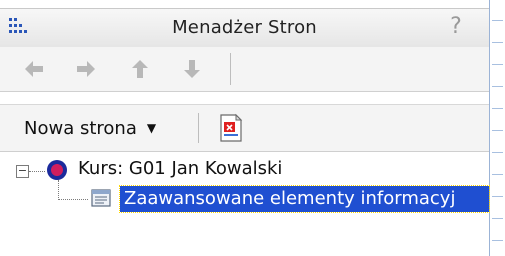  I want to click on arrow-up-icon, so click(140, 69).